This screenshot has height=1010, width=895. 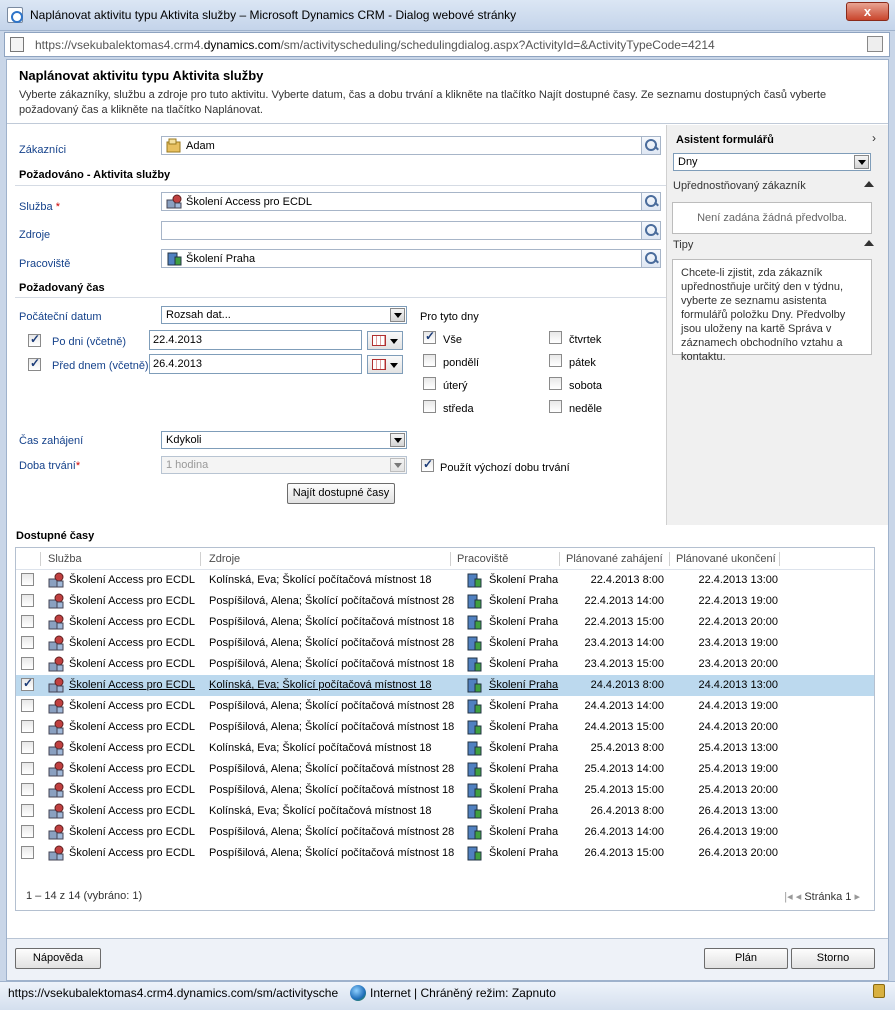 I want to click on site-lookup-button, so click(x=650, y=258).